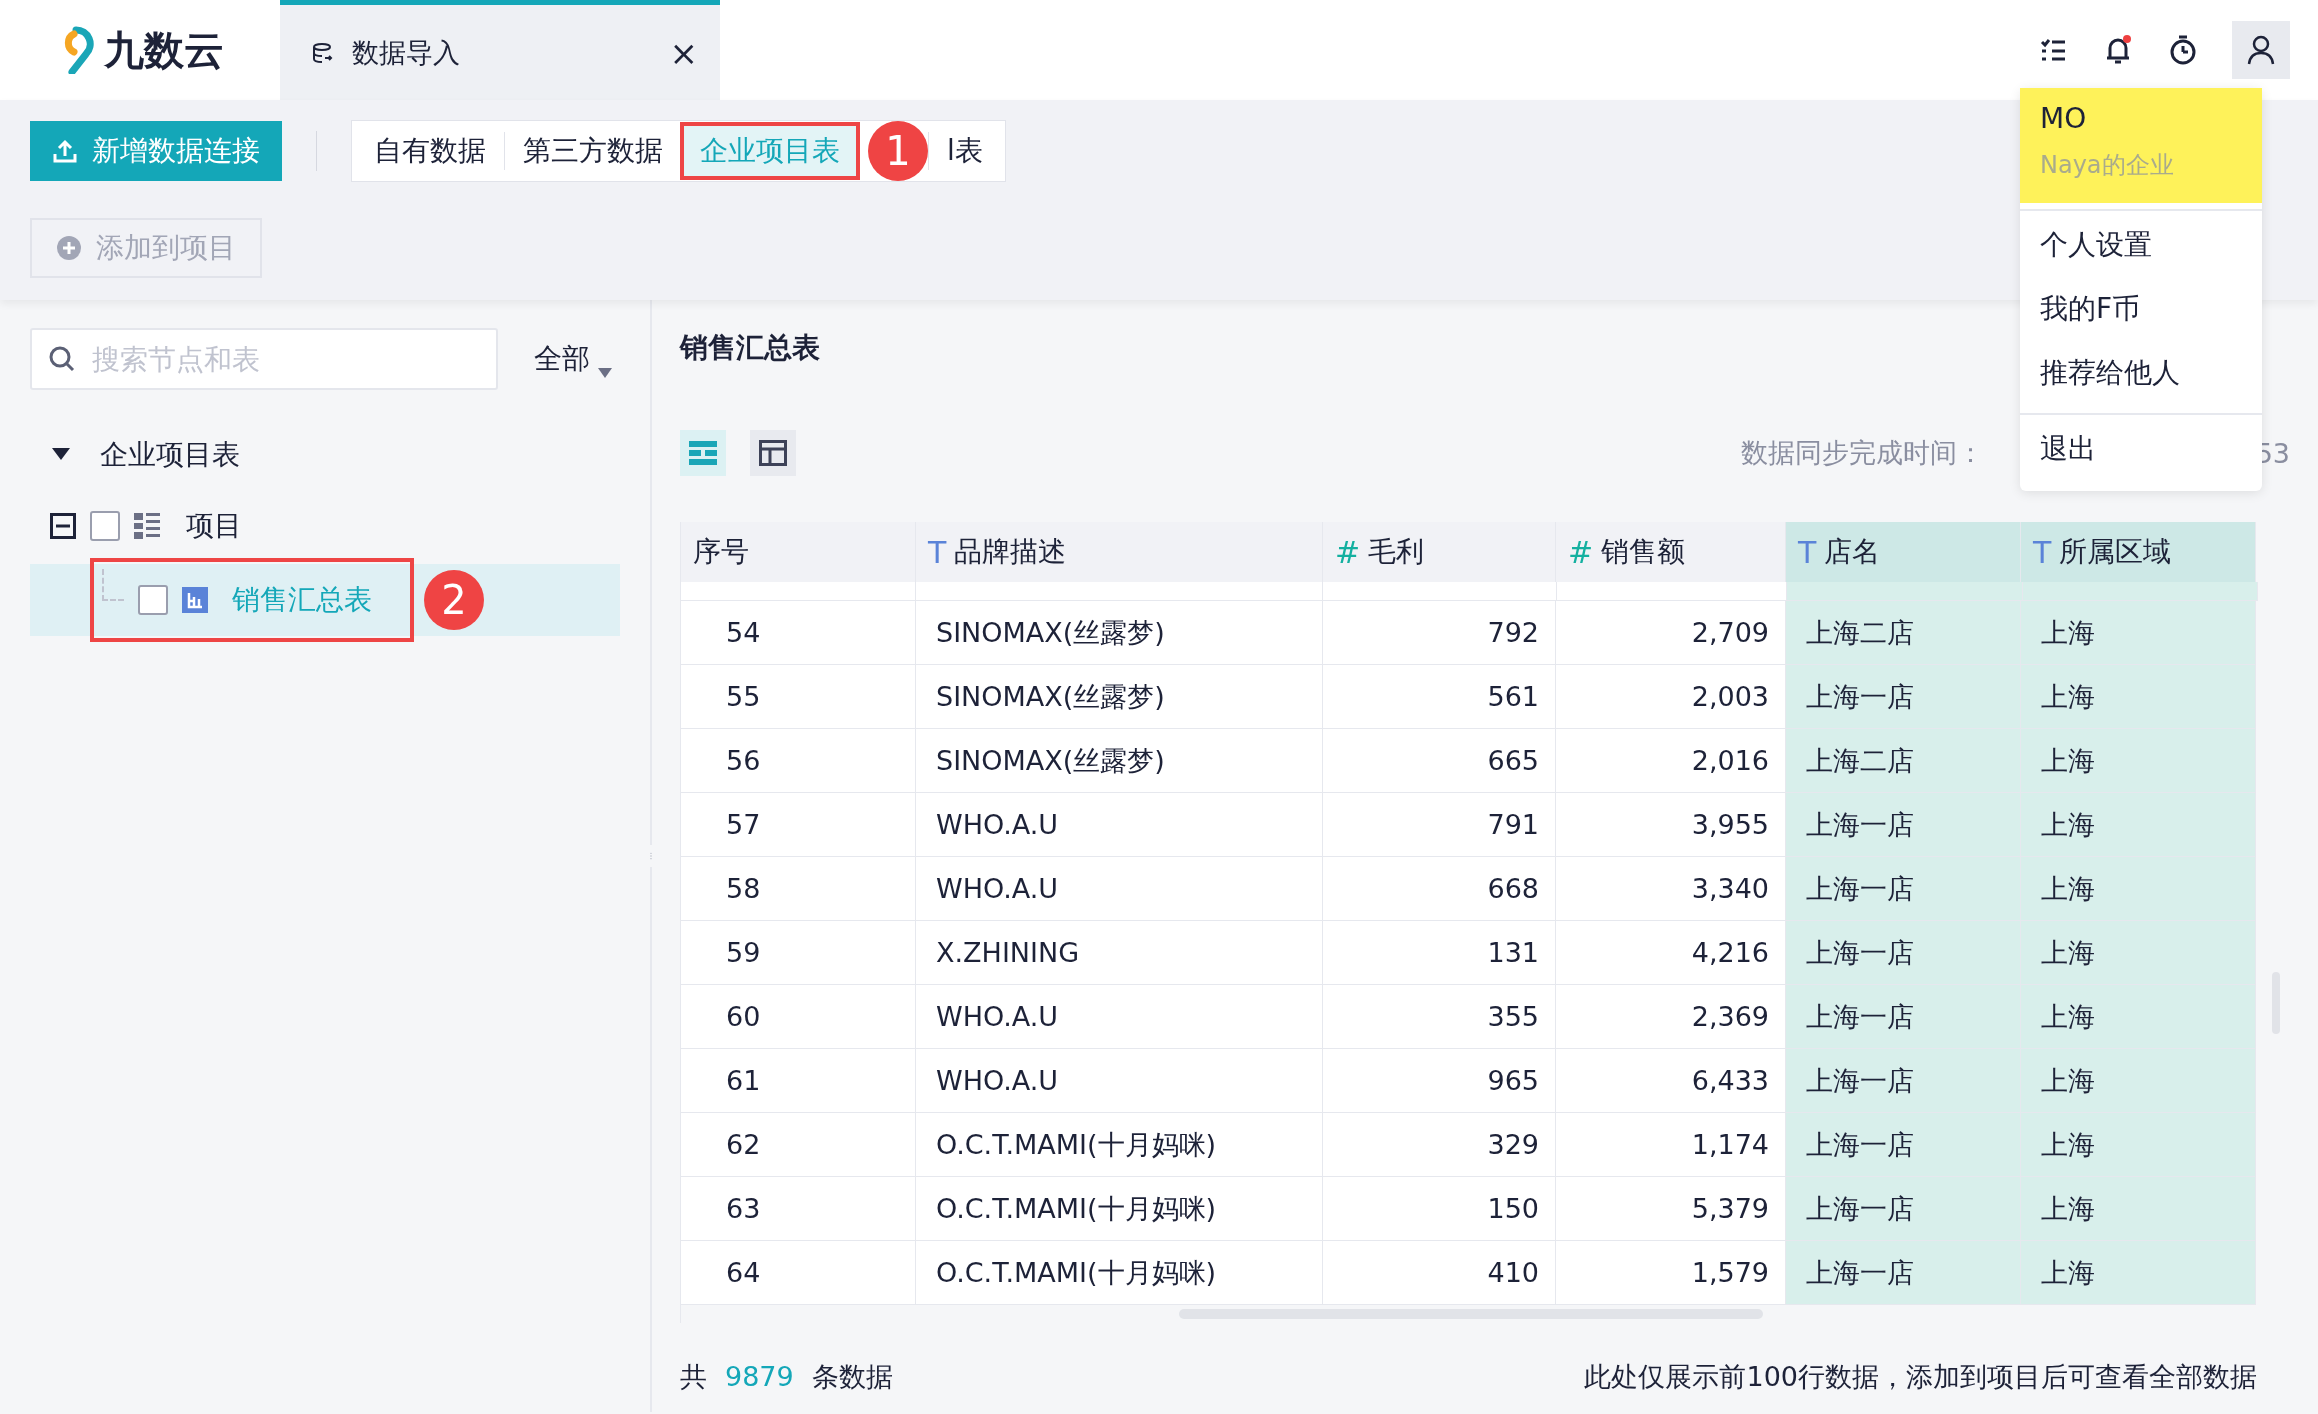 This screenshot has height=1414, width=2318. Describe the element at coordinates (798, 552) in the screenshot. I see `column-header: 序号` at that location.